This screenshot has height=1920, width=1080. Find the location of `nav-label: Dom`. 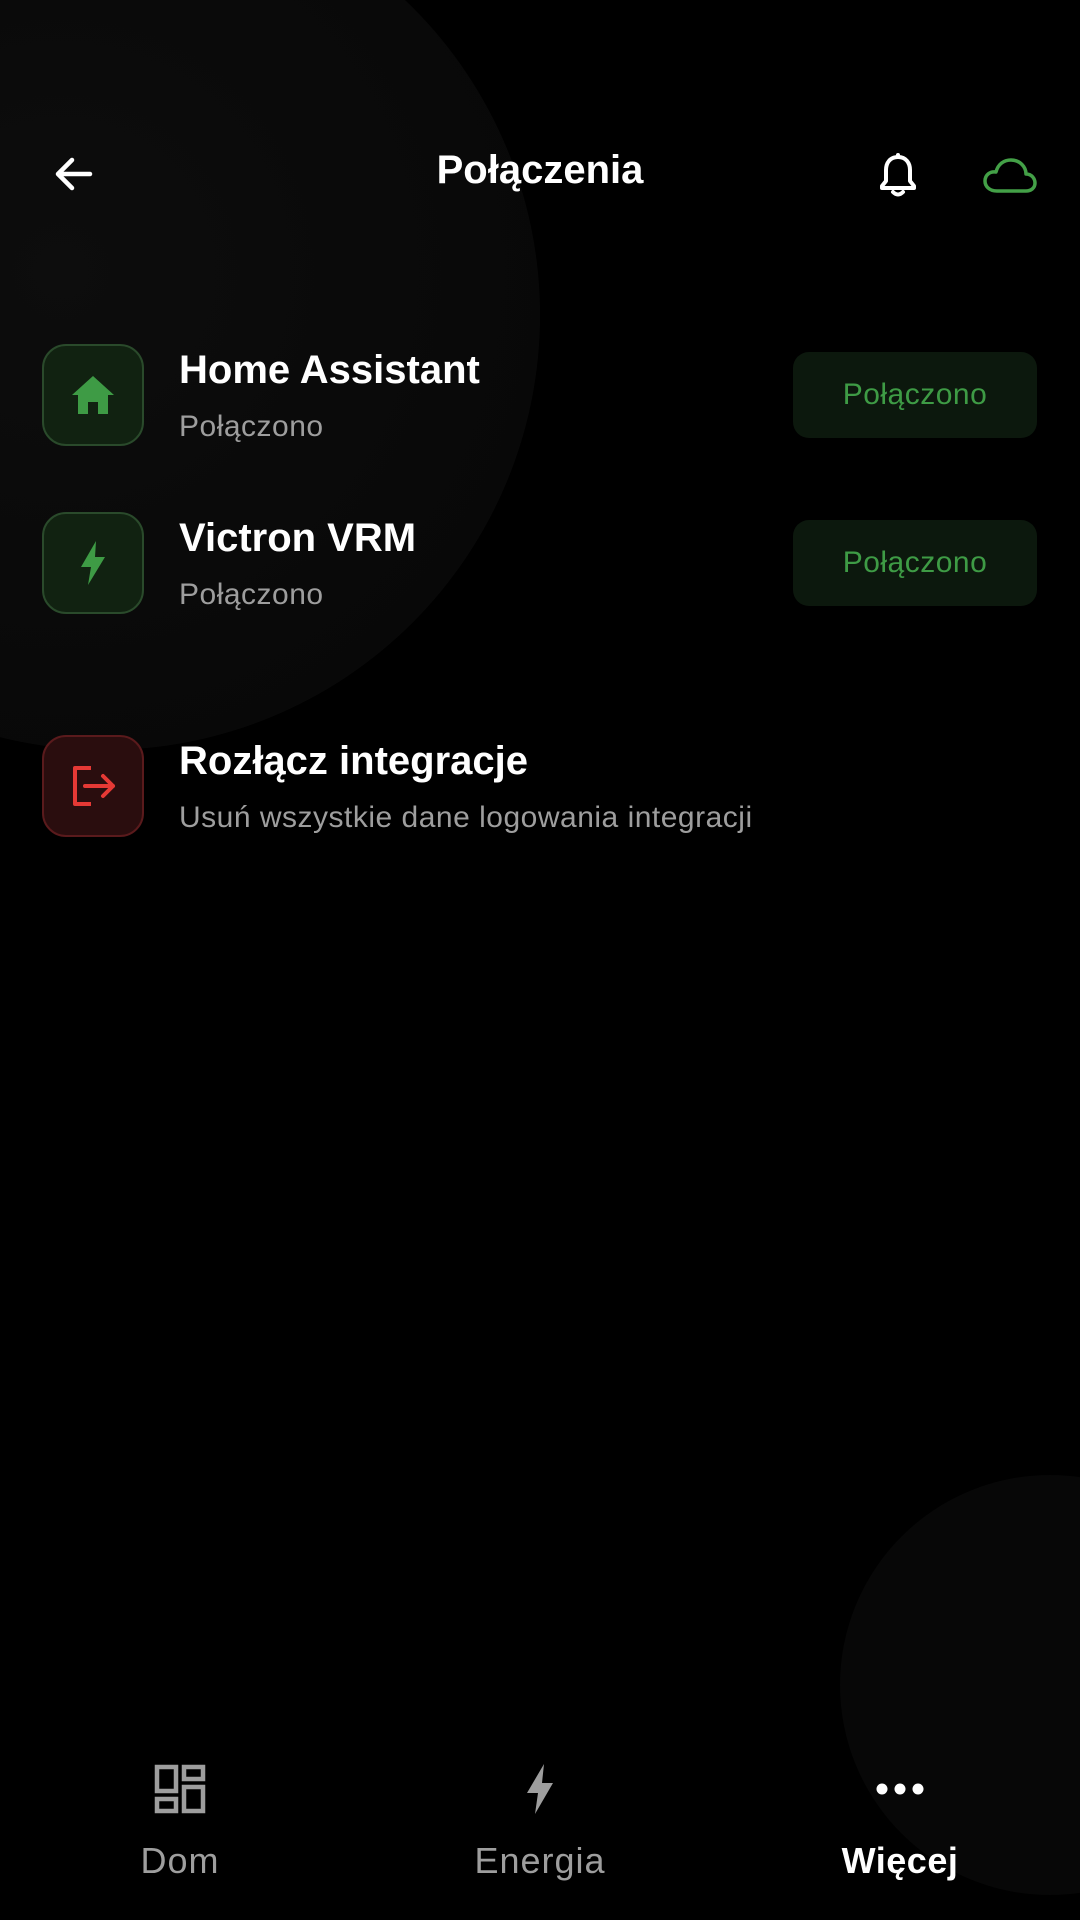

nav-label: Dom is located at coordinates (180, 1860).